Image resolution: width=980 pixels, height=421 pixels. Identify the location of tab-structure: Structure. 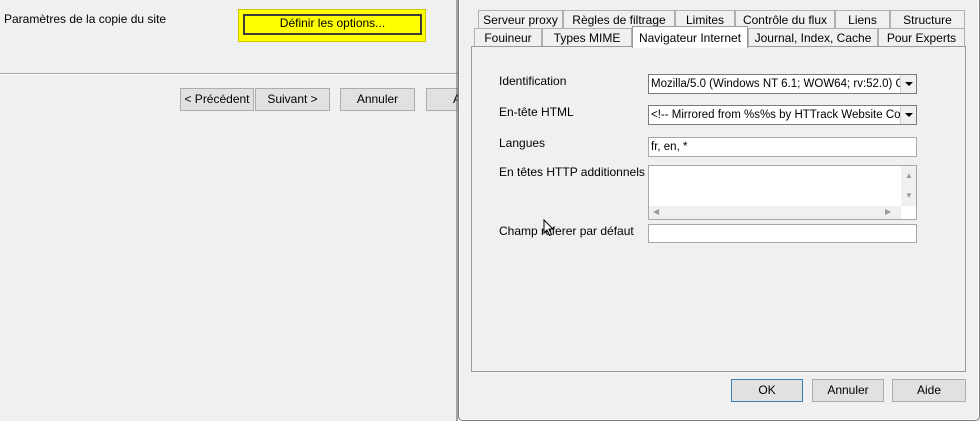
(927, 19).